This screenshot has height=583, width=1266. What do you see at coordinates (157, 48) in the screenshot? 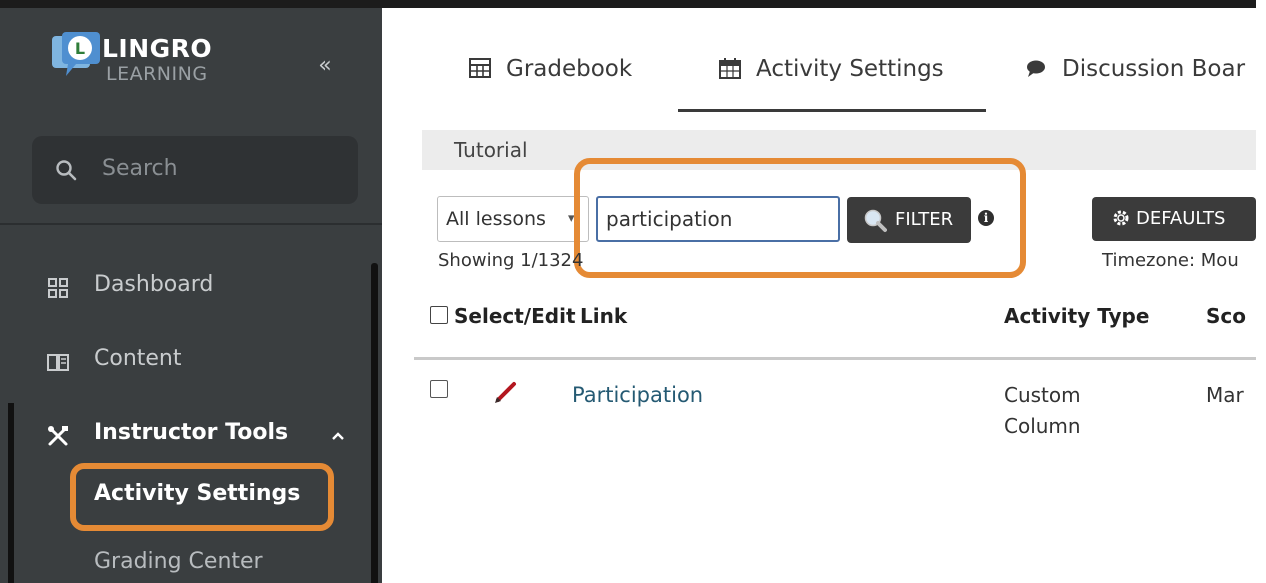
I see `brand-name: LINGRO` at bounding box center [157, 48].